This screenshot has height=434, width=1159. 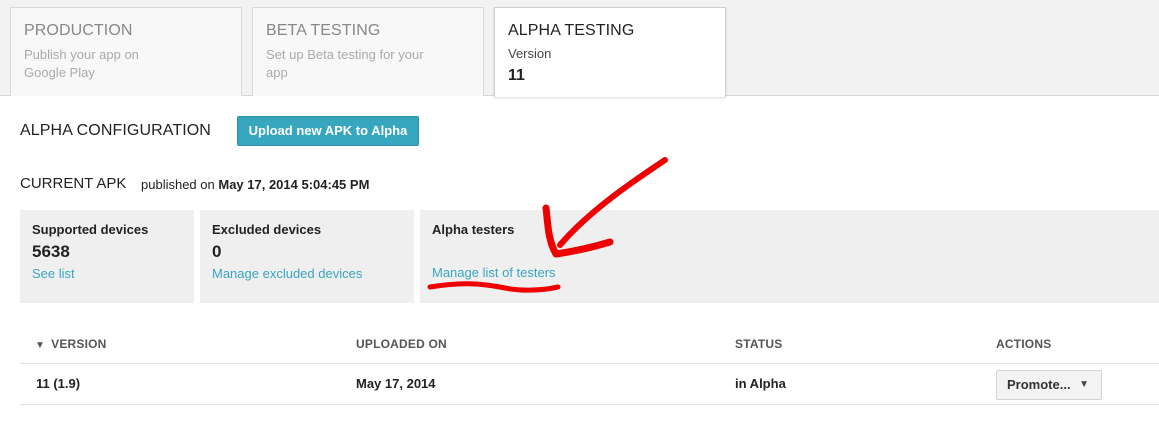 What do you see at coordinates (759, 344) in the screenshot?
I see `column-status: STATUS` at bounding box center [759, 344].